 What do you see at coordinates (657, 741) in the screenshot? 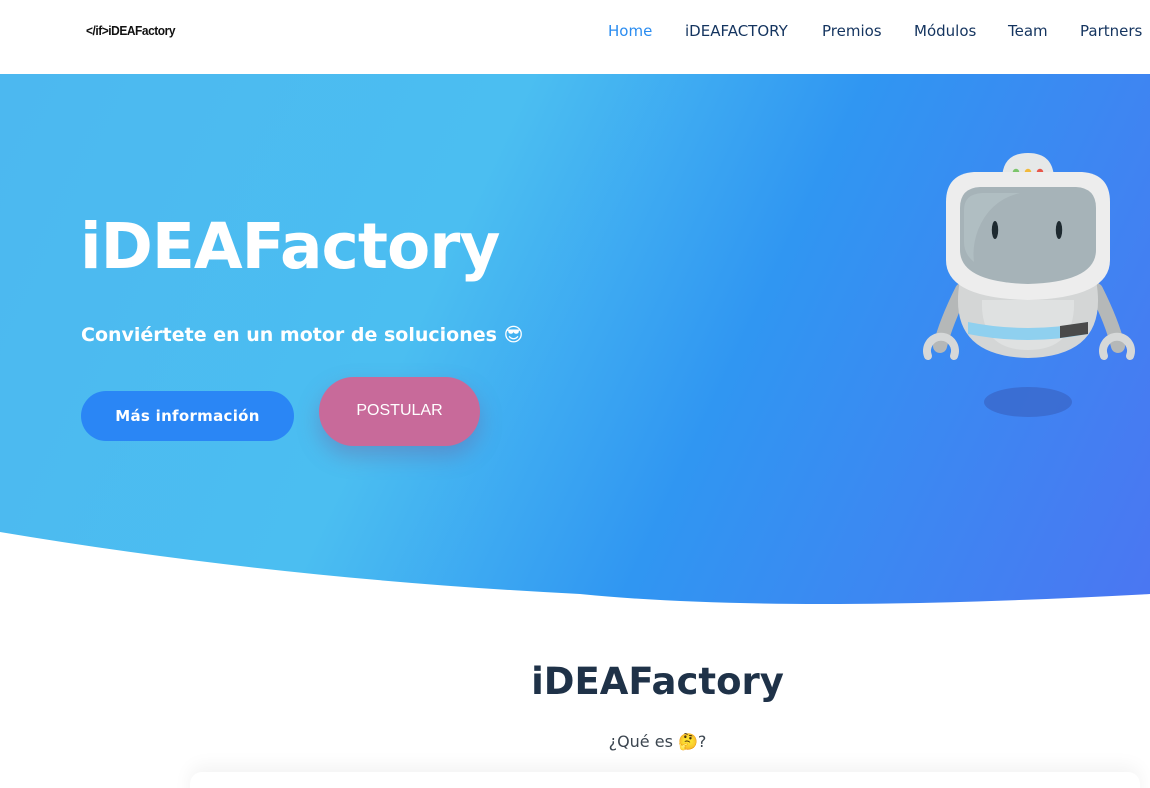
I see `section-subtitle: ¿Qué es 🤔?` at bounding box center [657, 741].